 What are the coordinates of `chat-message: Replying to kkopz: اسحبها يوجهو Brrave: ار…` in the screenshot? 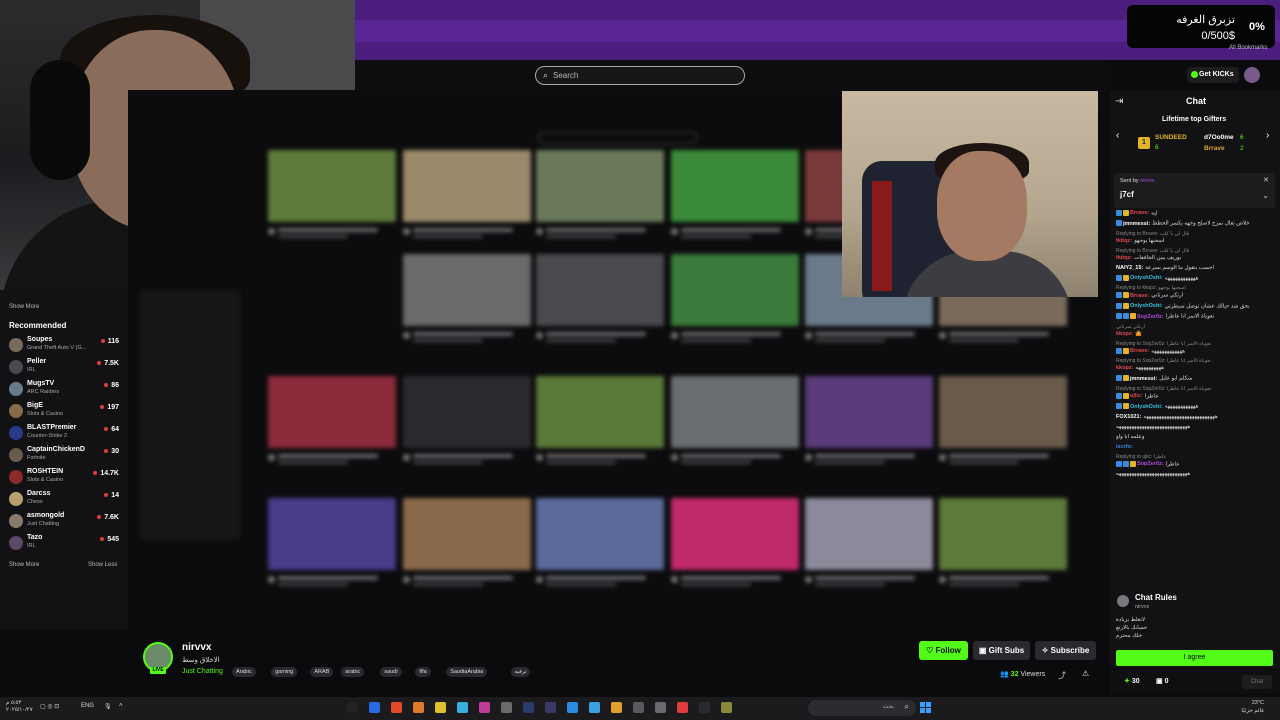 It's located at (1196, 292).